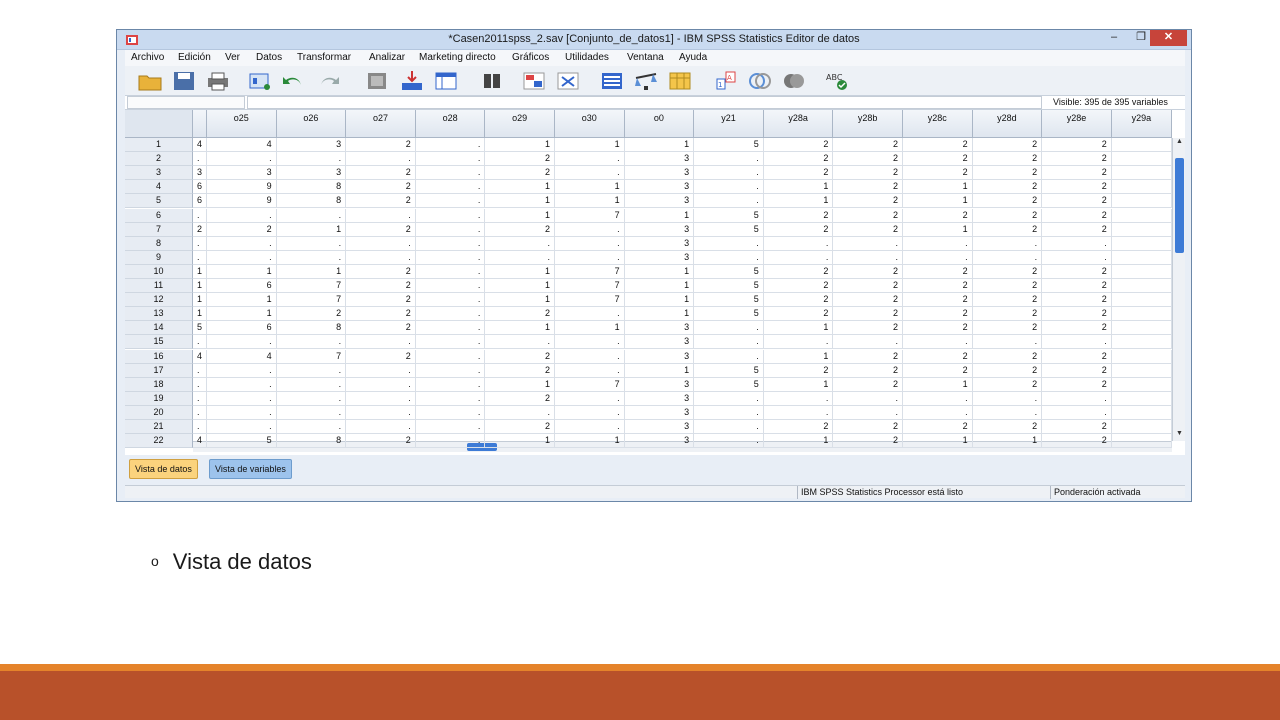 This screenshot has height=720, width=1280. Describe the element at coordinates (1141, 124) in the screenshot. I see `column-header-y29a: y29a` at that location.